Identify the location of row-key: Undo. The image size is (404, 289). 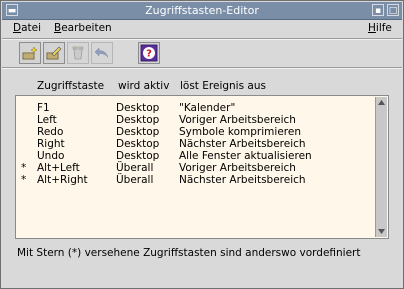
(51, 156).